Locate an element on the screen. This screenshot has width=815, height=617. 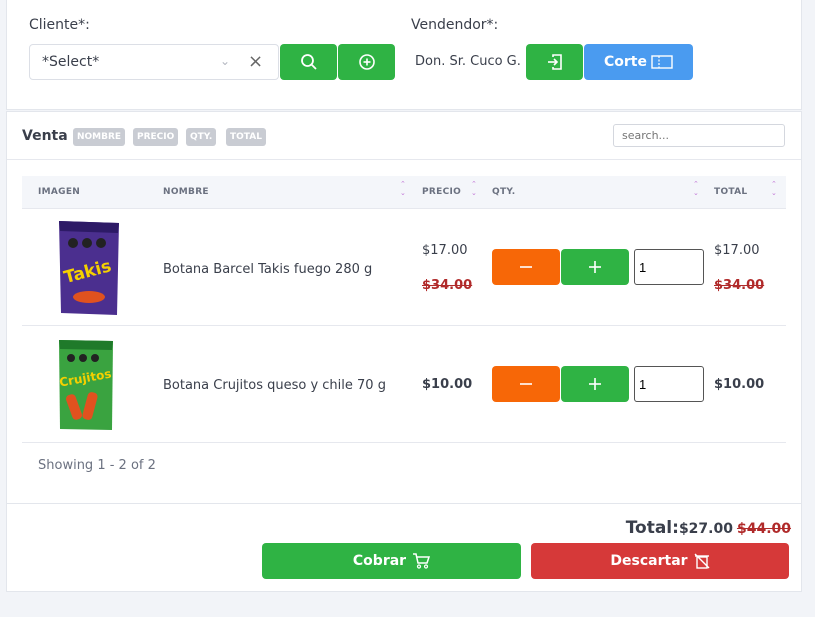
total-old-value: $44.00 is located at coordinates (763, 529).